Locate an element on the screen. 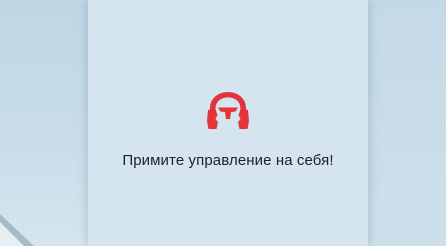 The width and height of the screenshot is (446, 246). corner-decoration is located at coordinates (17, 230).